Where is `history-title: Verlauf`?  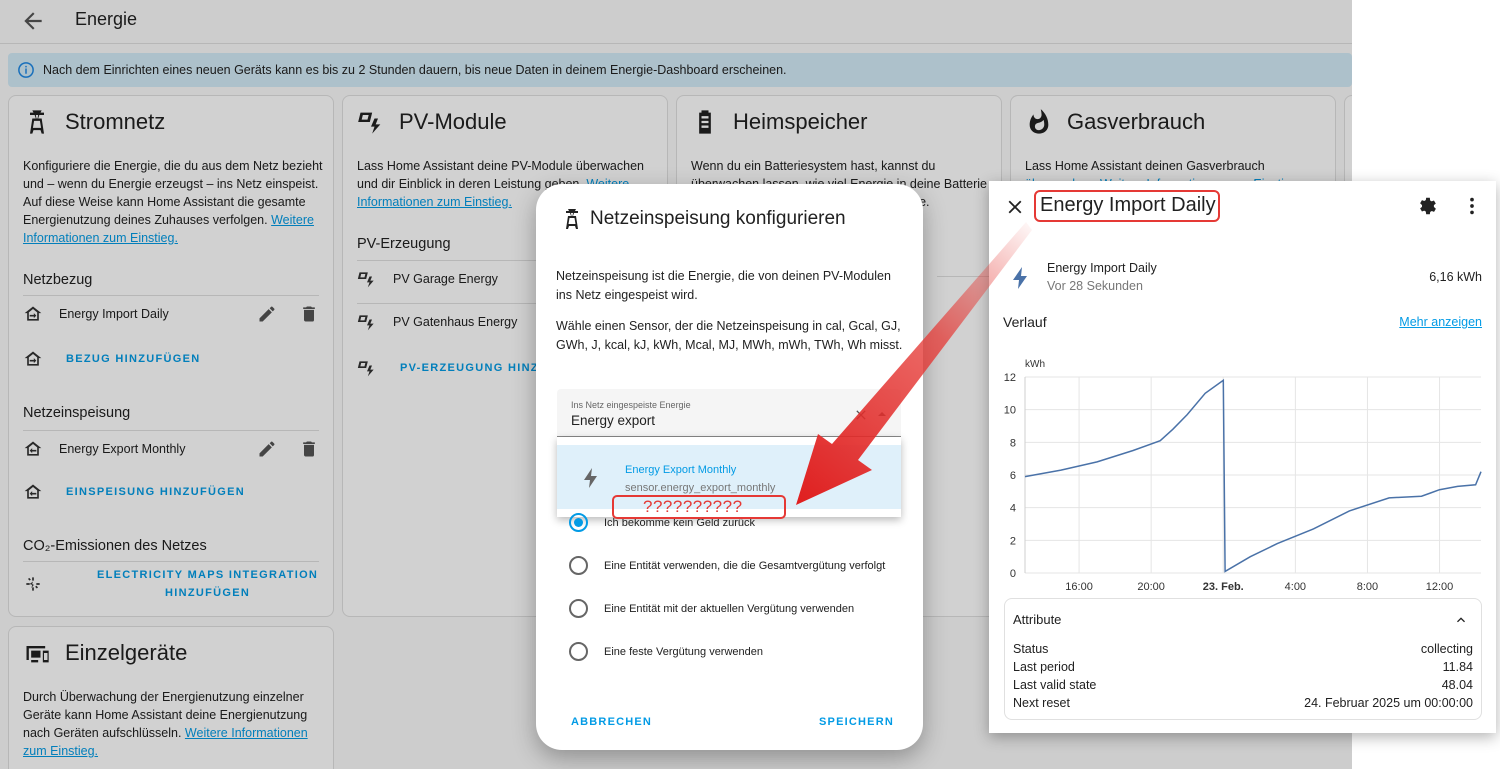
history-title: Verlauf is located at coordinates (1025, 322).